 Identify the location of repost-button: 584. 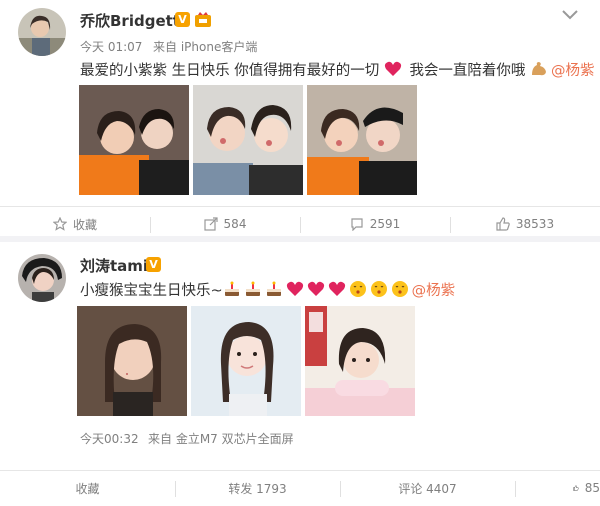
(225, 224).